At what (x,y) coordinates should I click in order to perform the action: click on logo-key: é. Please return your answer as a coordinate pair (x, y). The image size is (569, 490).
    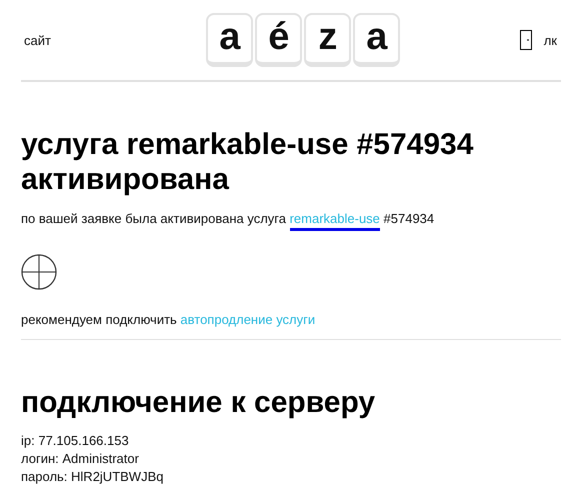
    Looking at the image, I should click on (278, 40).